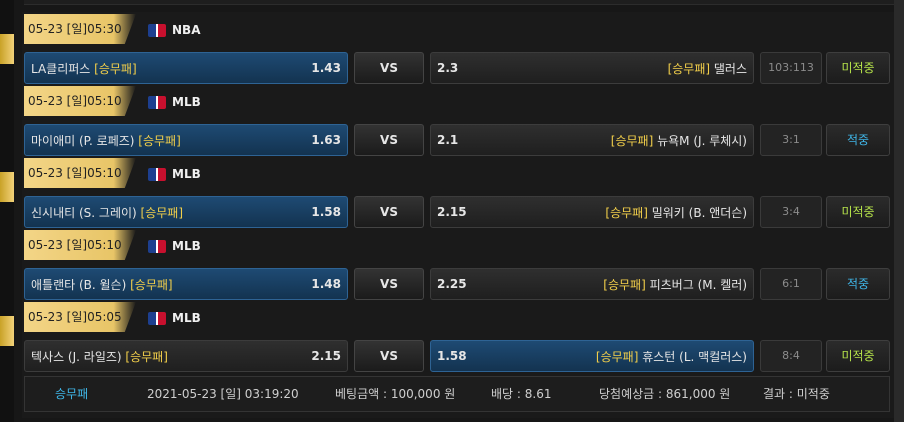 Image resolution: width=904 pixels, height=422 pixels. Describe the element at coordinates (61, 68) in the screenshot. I see `home-team-label: LA클리퍼스` at that location.